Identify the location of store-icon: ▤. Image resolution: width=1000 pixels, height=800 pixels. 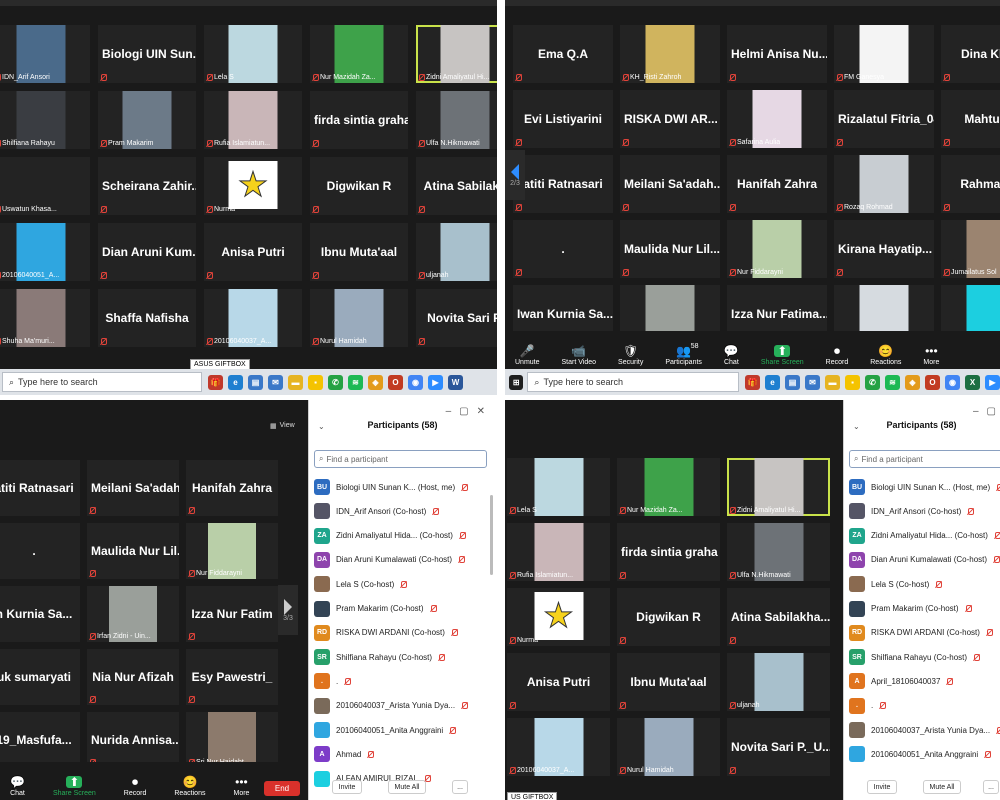
(792, 382).